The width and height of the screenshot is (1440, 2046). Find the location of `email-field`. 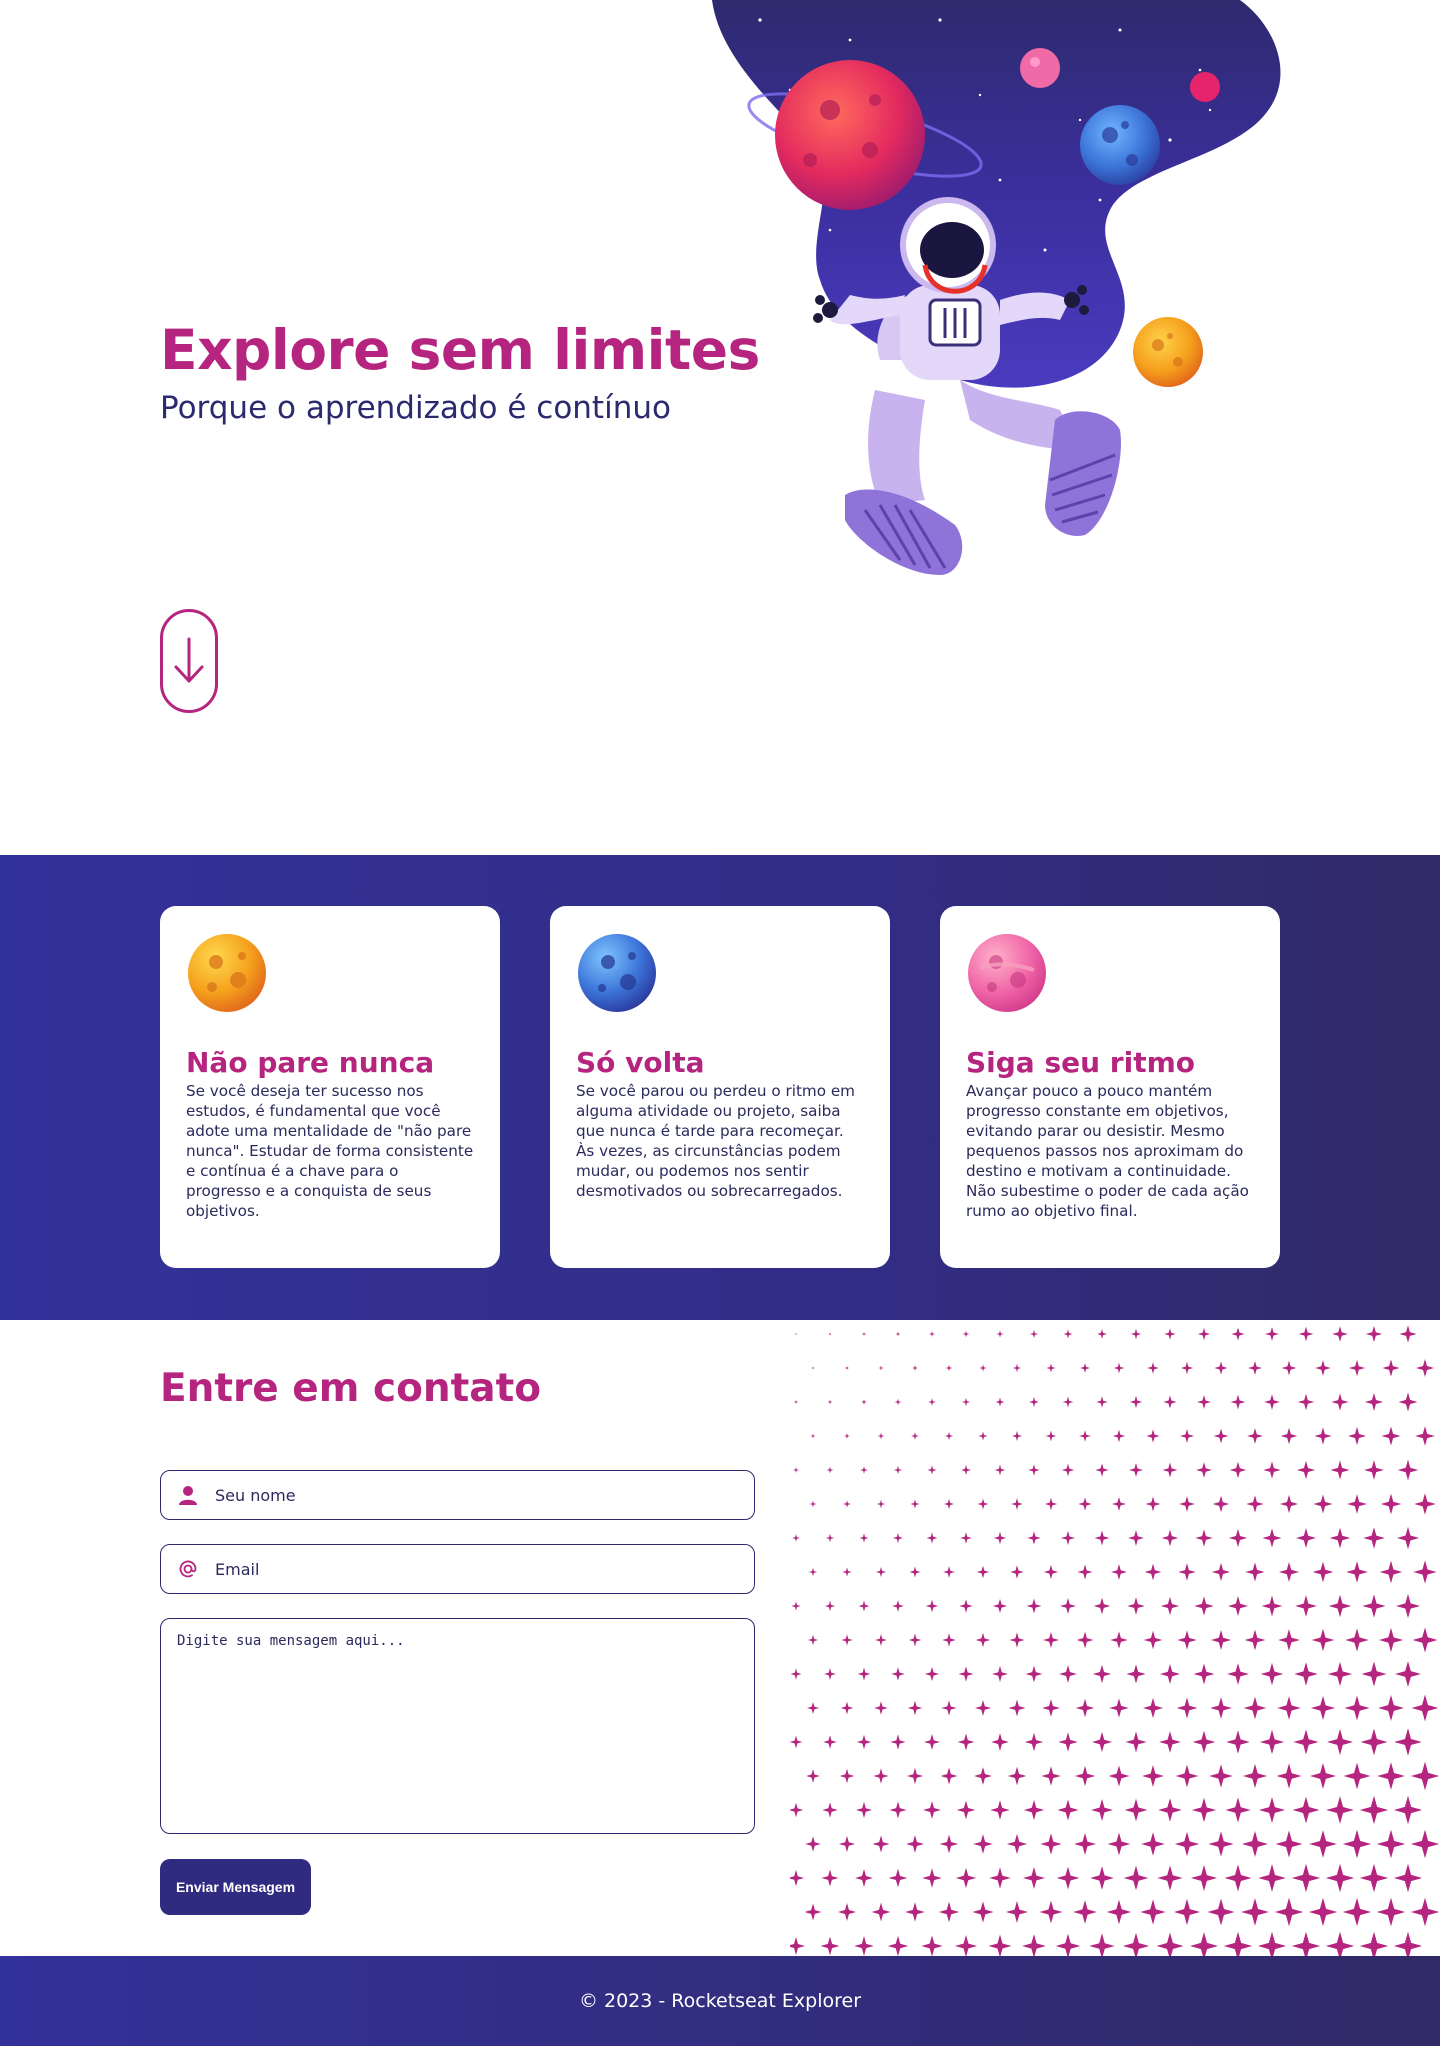

email-field is located at coordinates (457, 1569).